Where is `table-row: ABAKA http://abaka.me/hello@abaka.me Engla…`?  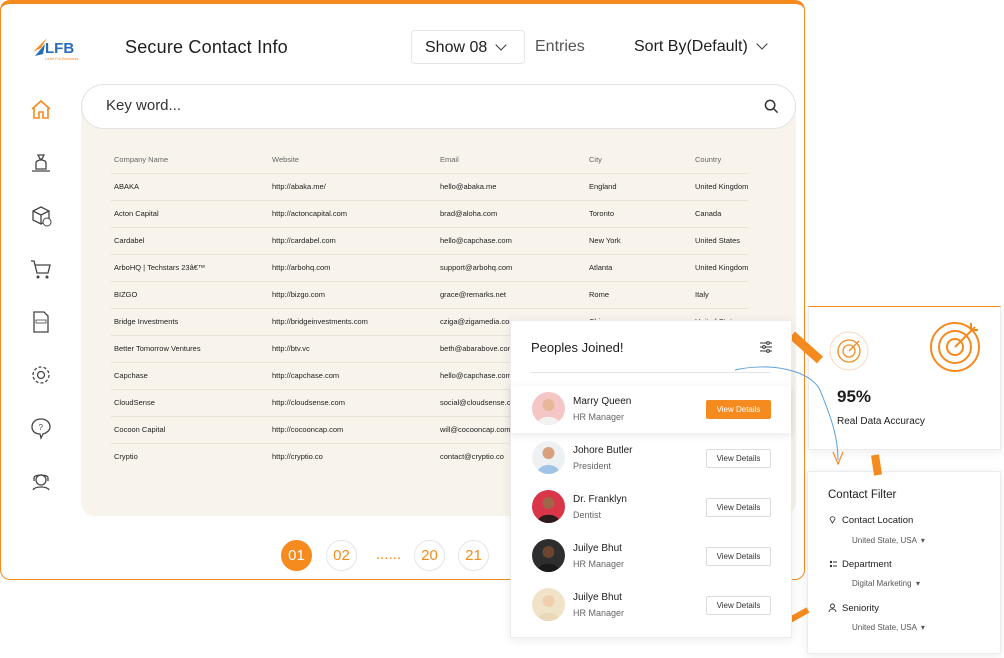
table-row: ABAKA http://abaka.me/hello@abaka.me Engla… is located at coordinates (430, 186).